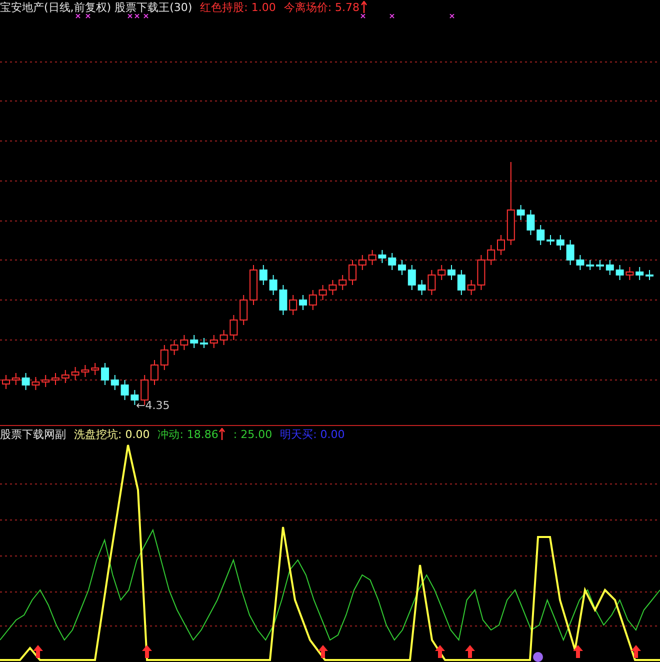  Describe the element at coordinates (238, 7) in the screenshot. I see `indicator-value: 红色持股: 1.00` at that location.